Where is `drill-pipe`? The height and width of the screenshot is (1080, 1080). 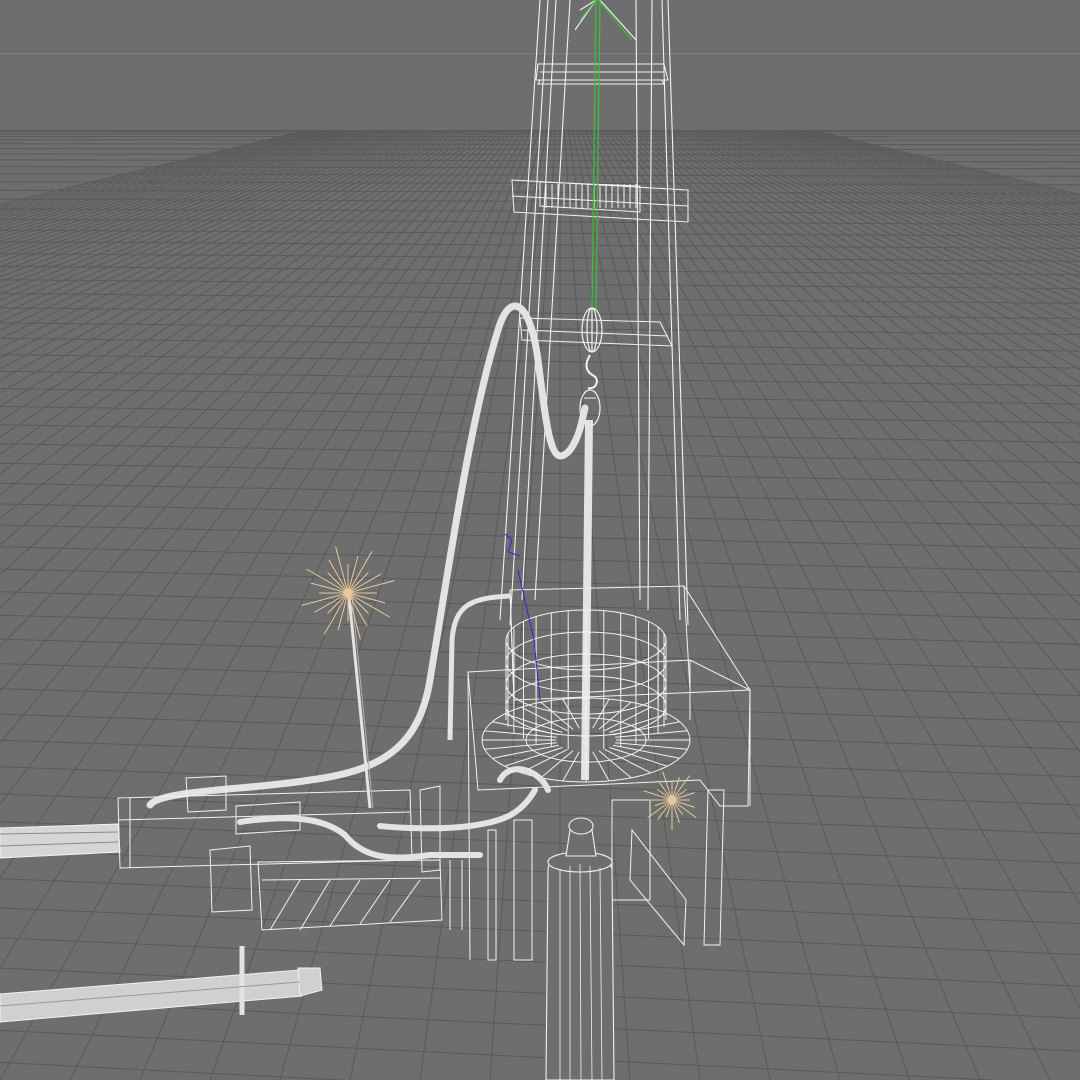 drill-pipe is located at coordinates (580, 948).